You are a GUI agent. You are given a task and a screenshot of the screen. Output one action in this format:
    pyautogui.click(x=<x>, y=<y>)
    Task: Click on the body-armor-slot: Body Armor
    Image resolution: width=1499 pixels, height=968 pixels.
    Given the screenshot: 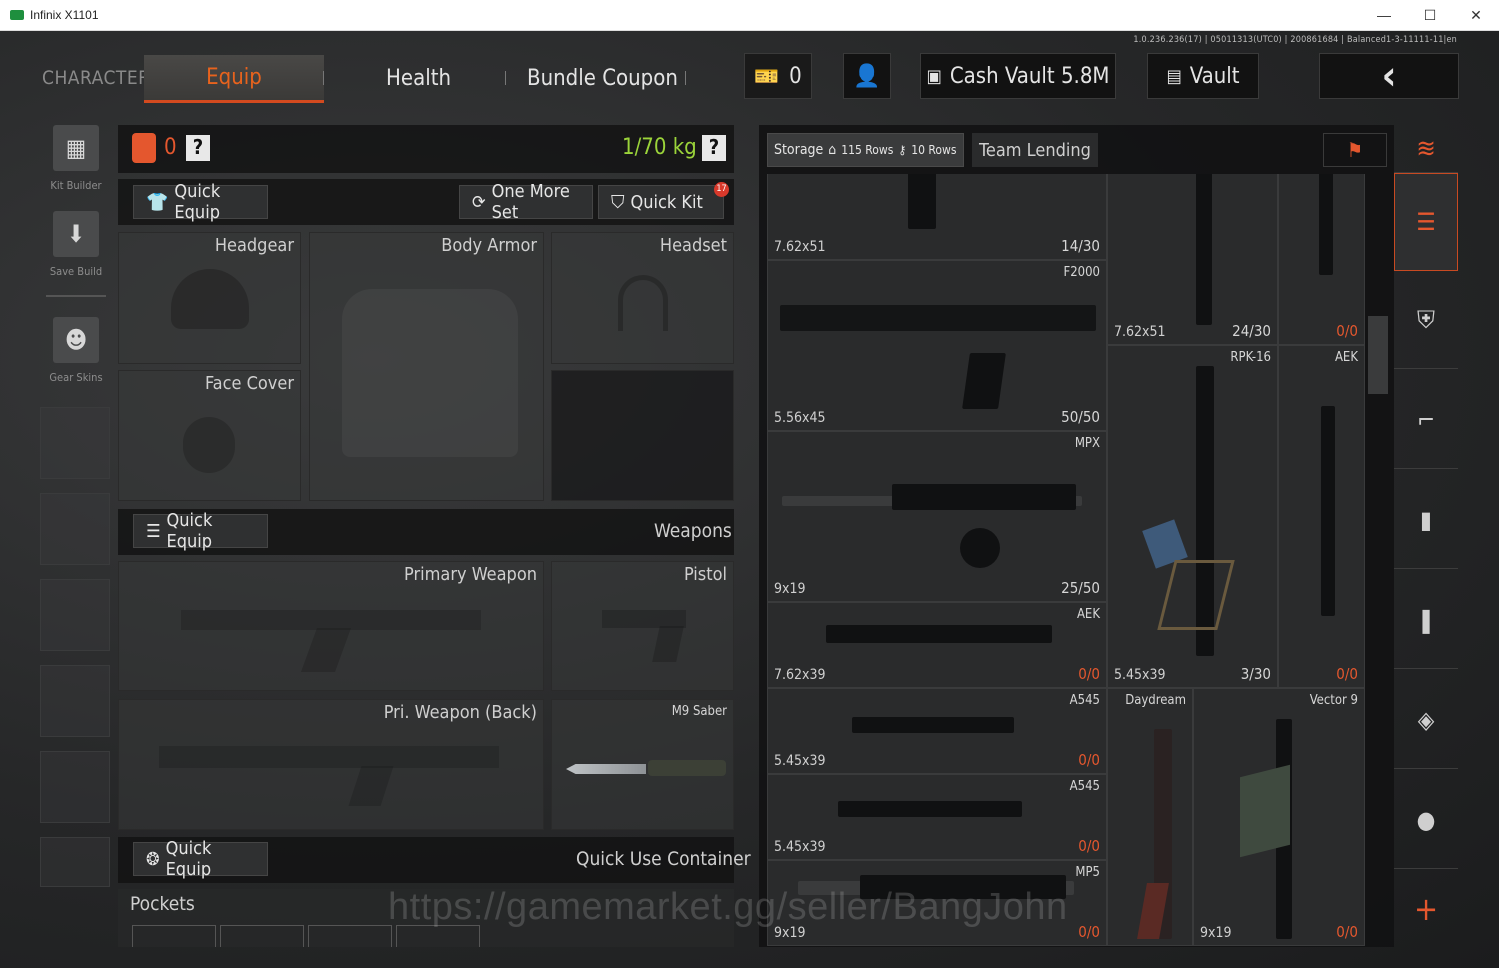 What is the action you would take?
    pyautogui.click(x=426, y=366)
    